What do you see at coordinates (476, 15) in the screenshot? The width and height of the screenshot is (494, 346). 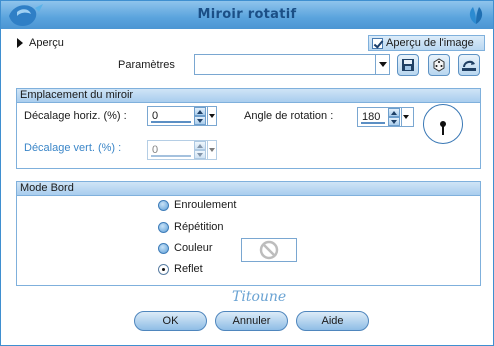 I see `leaf-icon` at bounding box center [476, 15].